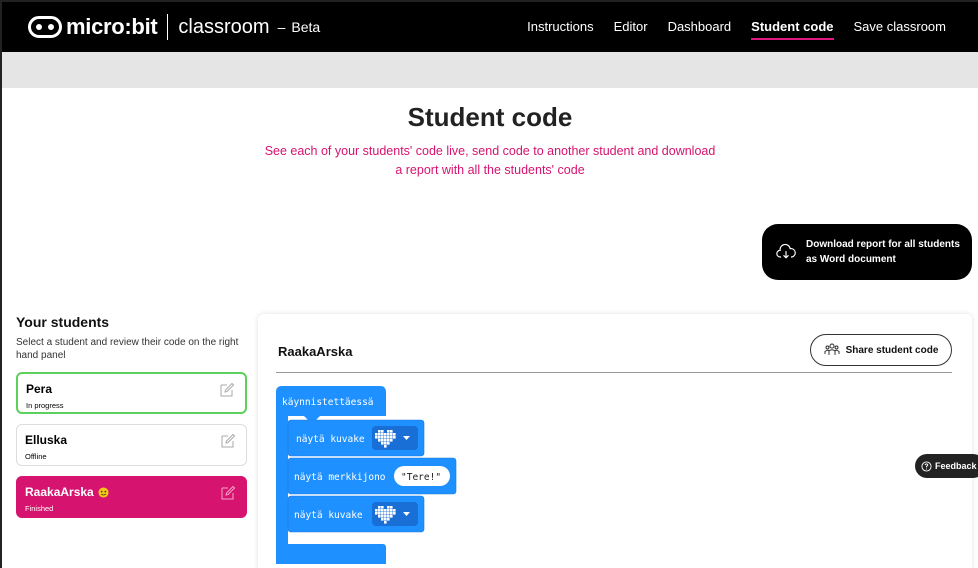 The width and height of the screenshot is (978, 568). Describe the element at coordinates (851, 259) in the screenshot. I see `download-line-2: as Word document` at that location.